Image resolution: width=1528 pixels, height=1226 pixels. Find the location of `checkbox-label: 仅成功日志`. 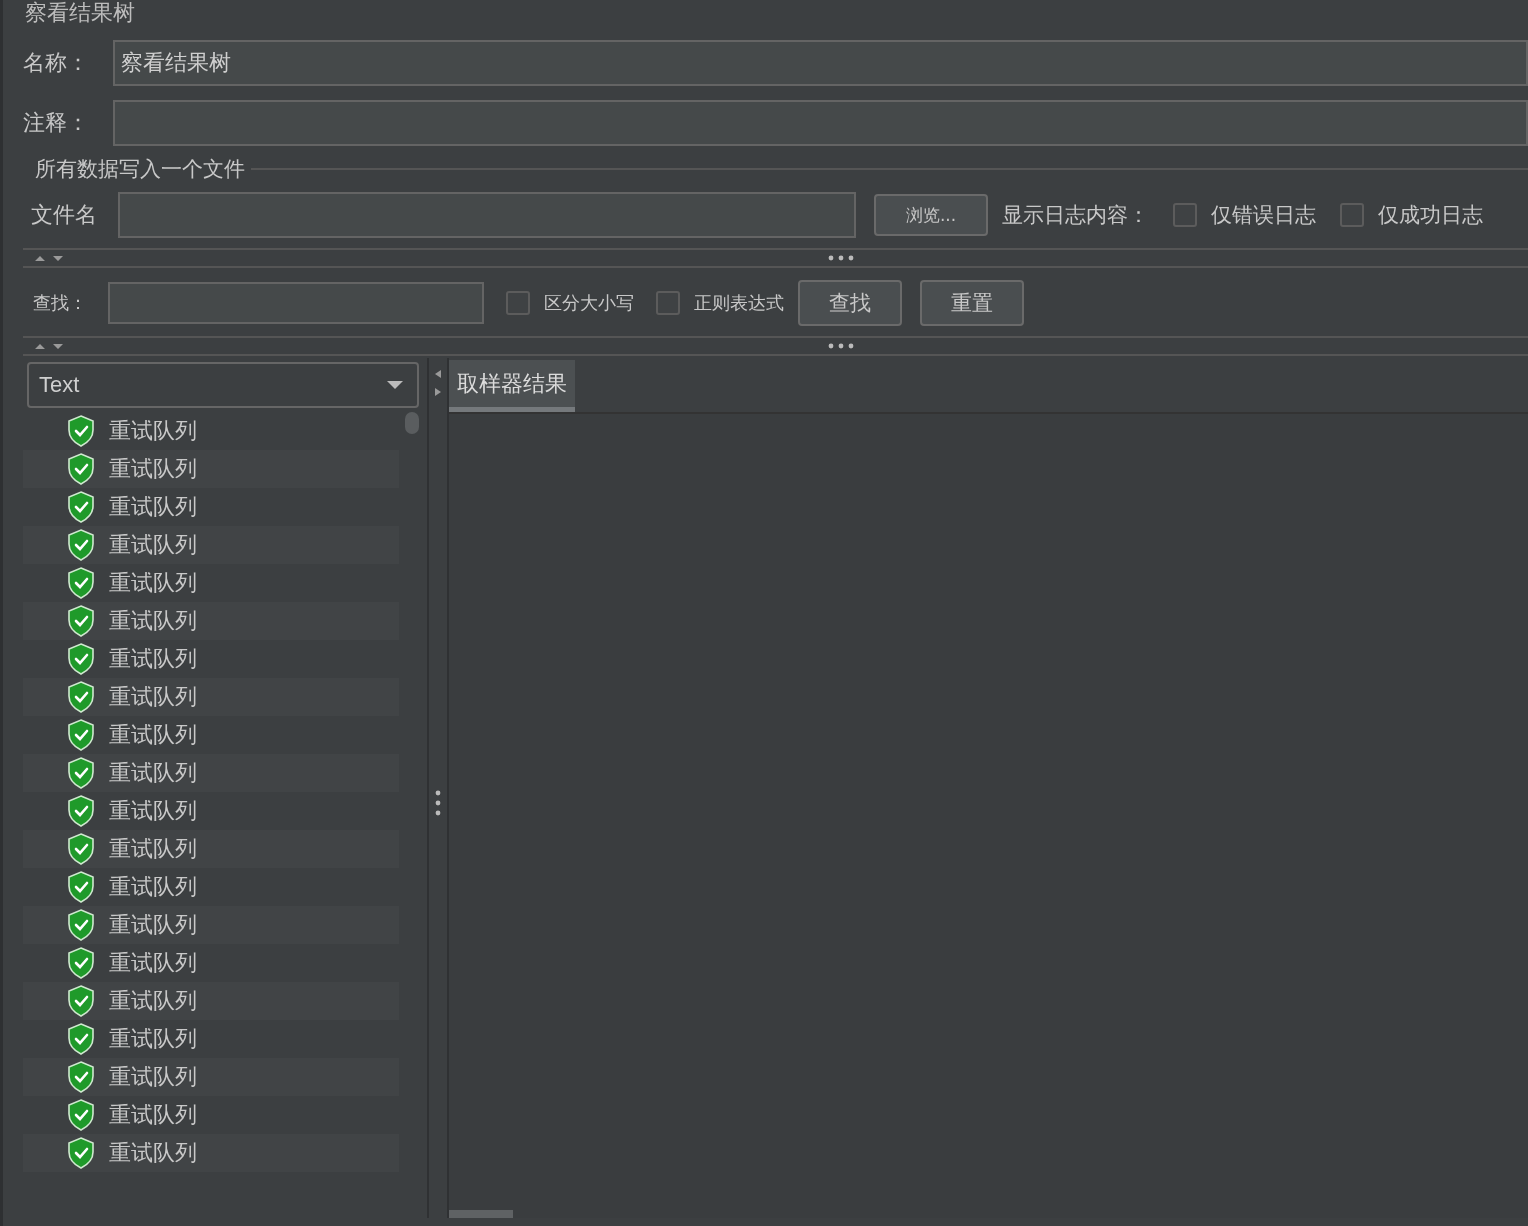

checkbox-label: 仅成功日志 is located at coordinates (1430, 215).